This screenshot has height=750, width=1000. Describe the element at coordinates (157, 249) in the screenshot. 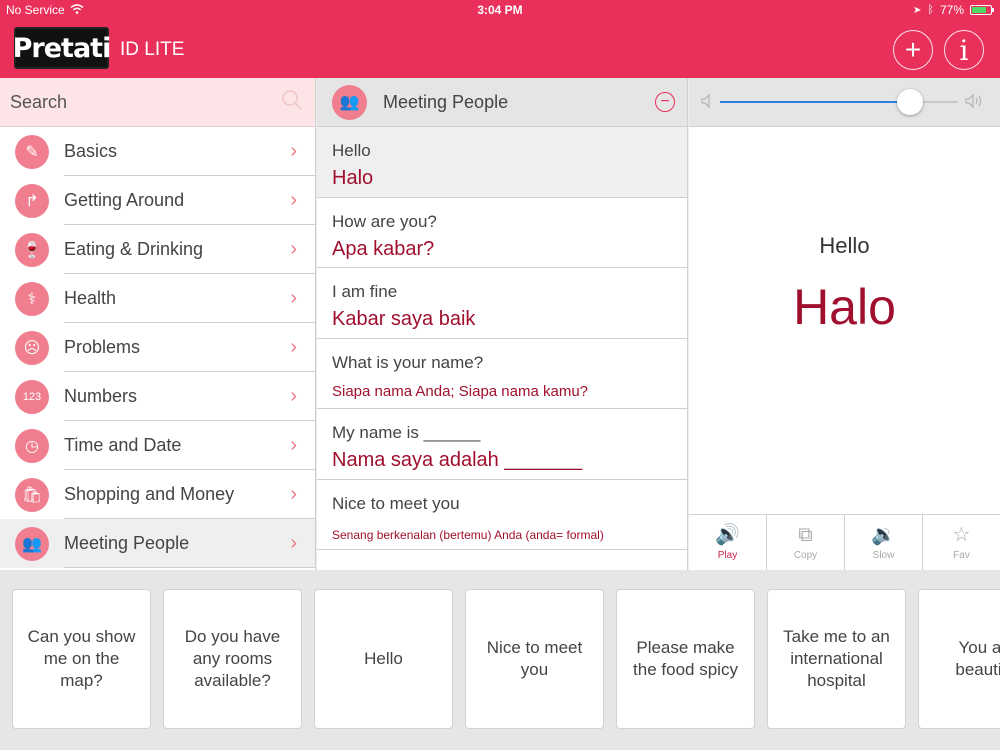

I see `sidebar-item-eating-drinking: 🍷 Eating & Drinking ›` at that location.